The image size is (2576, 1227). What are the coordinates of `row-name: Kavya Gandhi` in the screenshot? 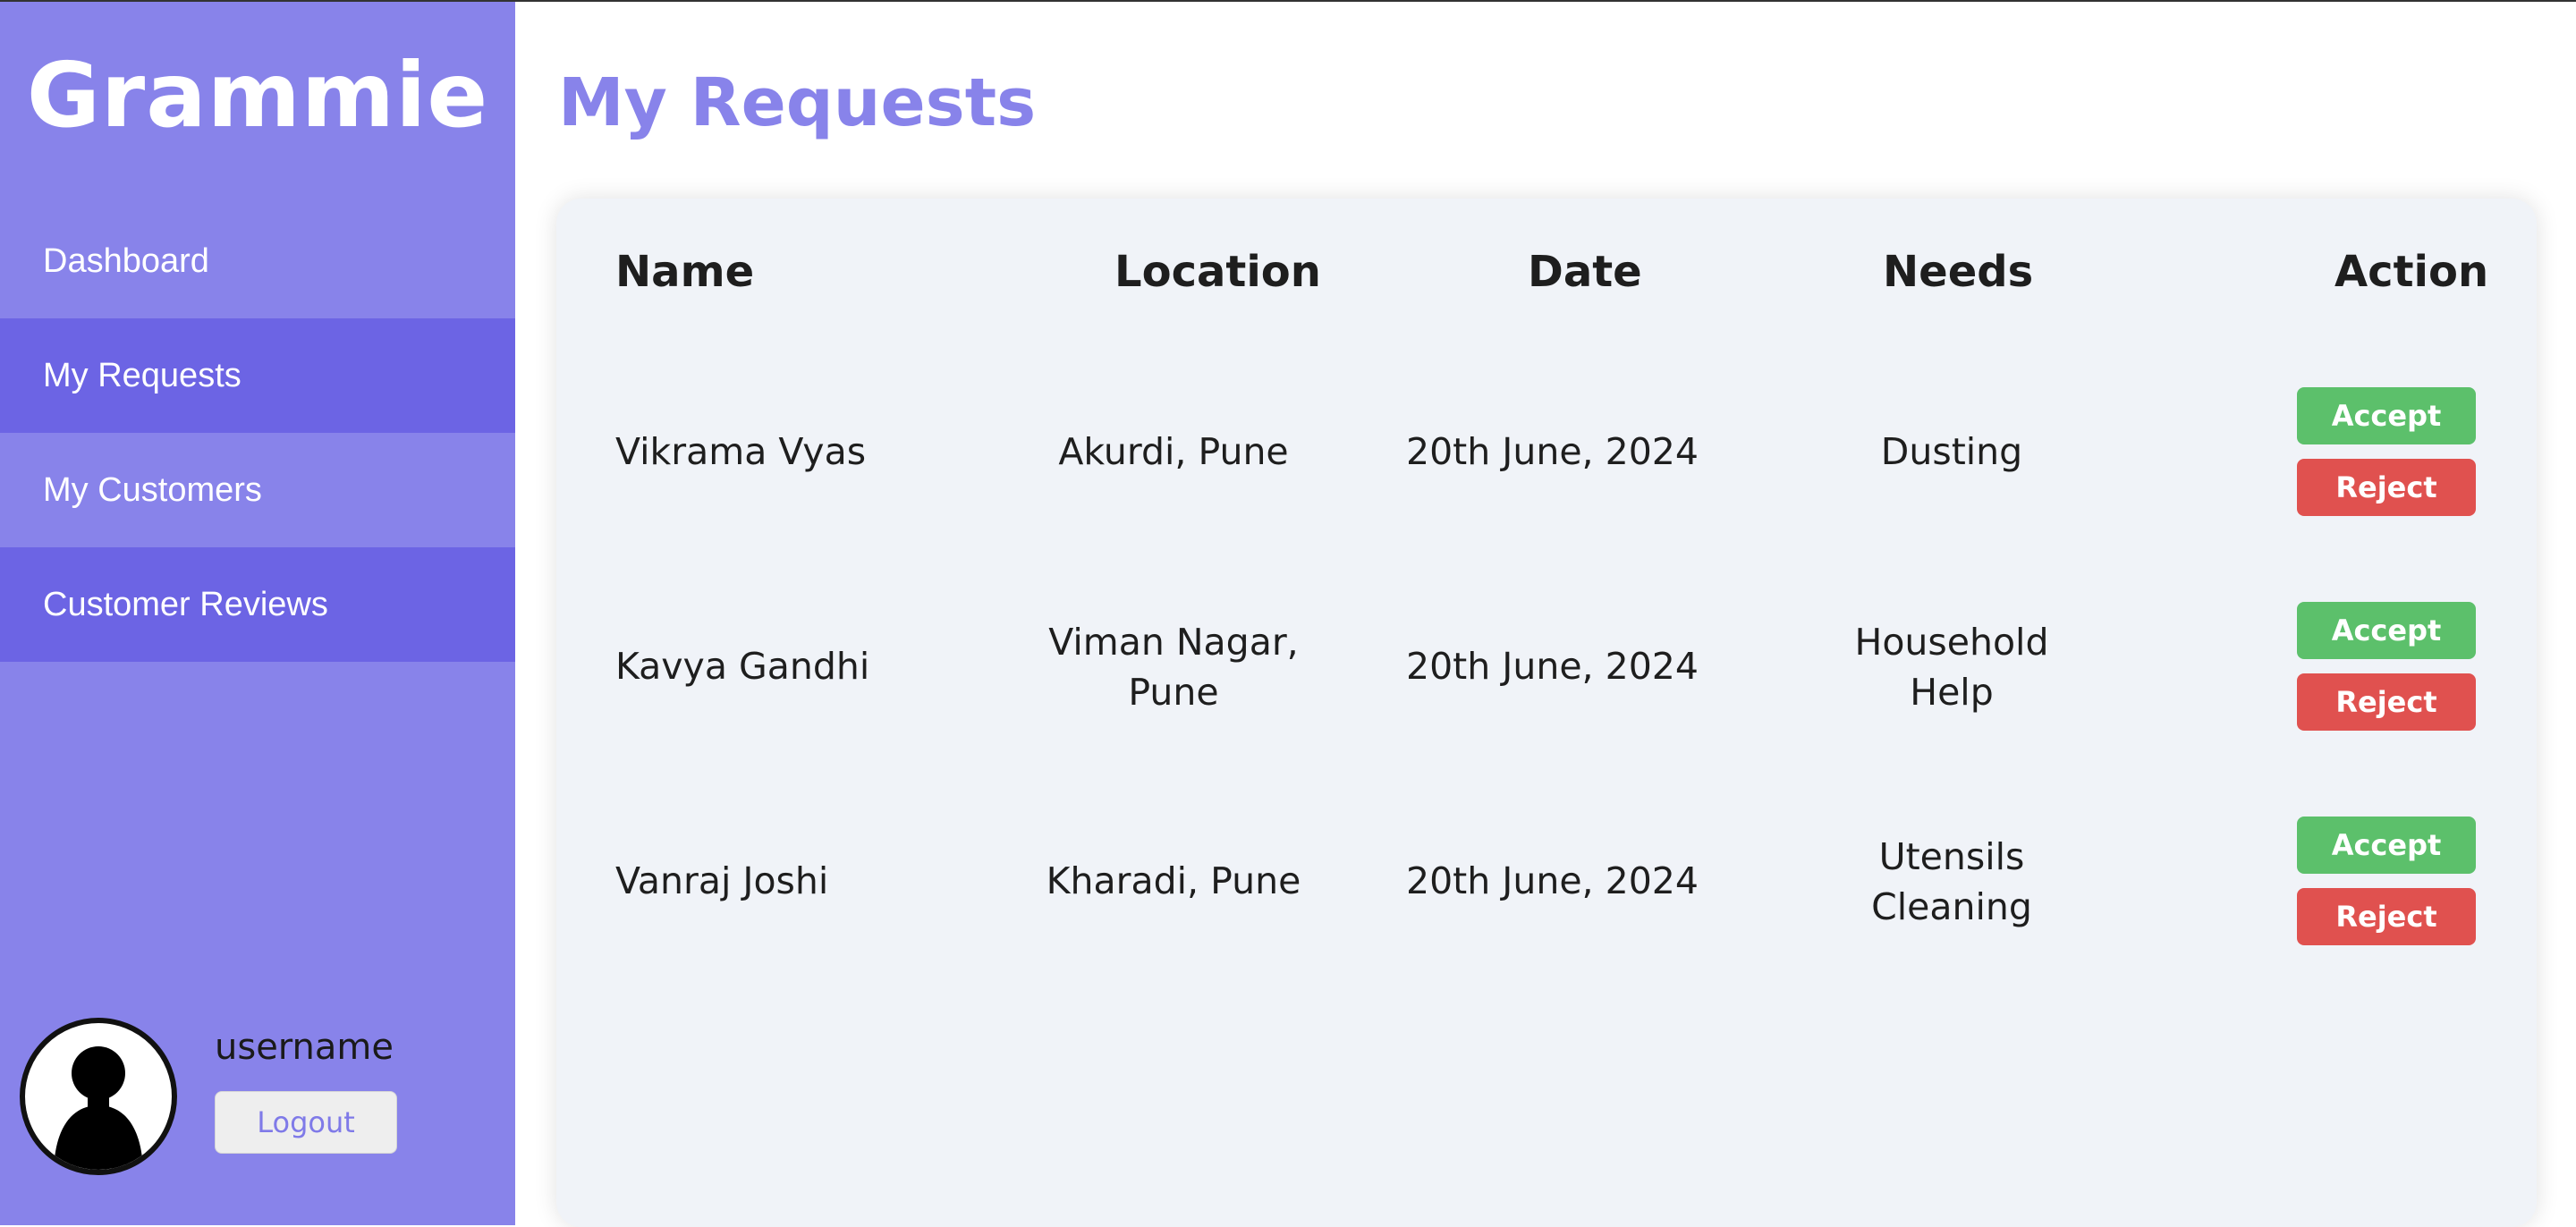 It's located at (742, 666).